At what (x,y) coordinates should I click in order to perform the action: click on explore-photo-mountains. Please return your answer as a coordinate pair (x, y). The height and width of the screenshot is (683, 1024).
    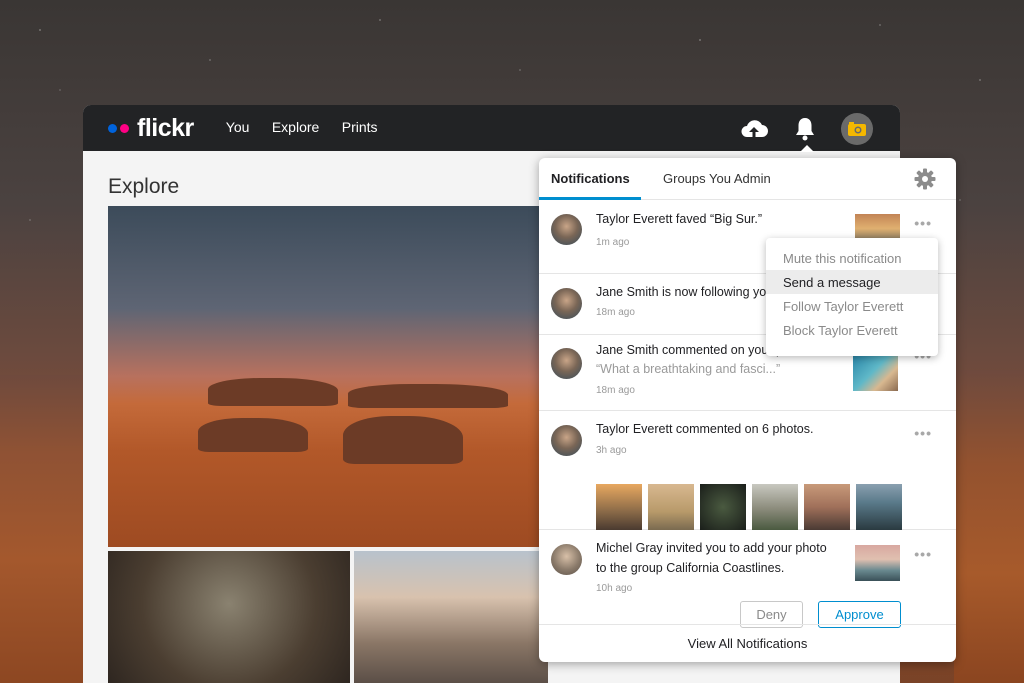
    Looking at the image, I should click on (451, 617).